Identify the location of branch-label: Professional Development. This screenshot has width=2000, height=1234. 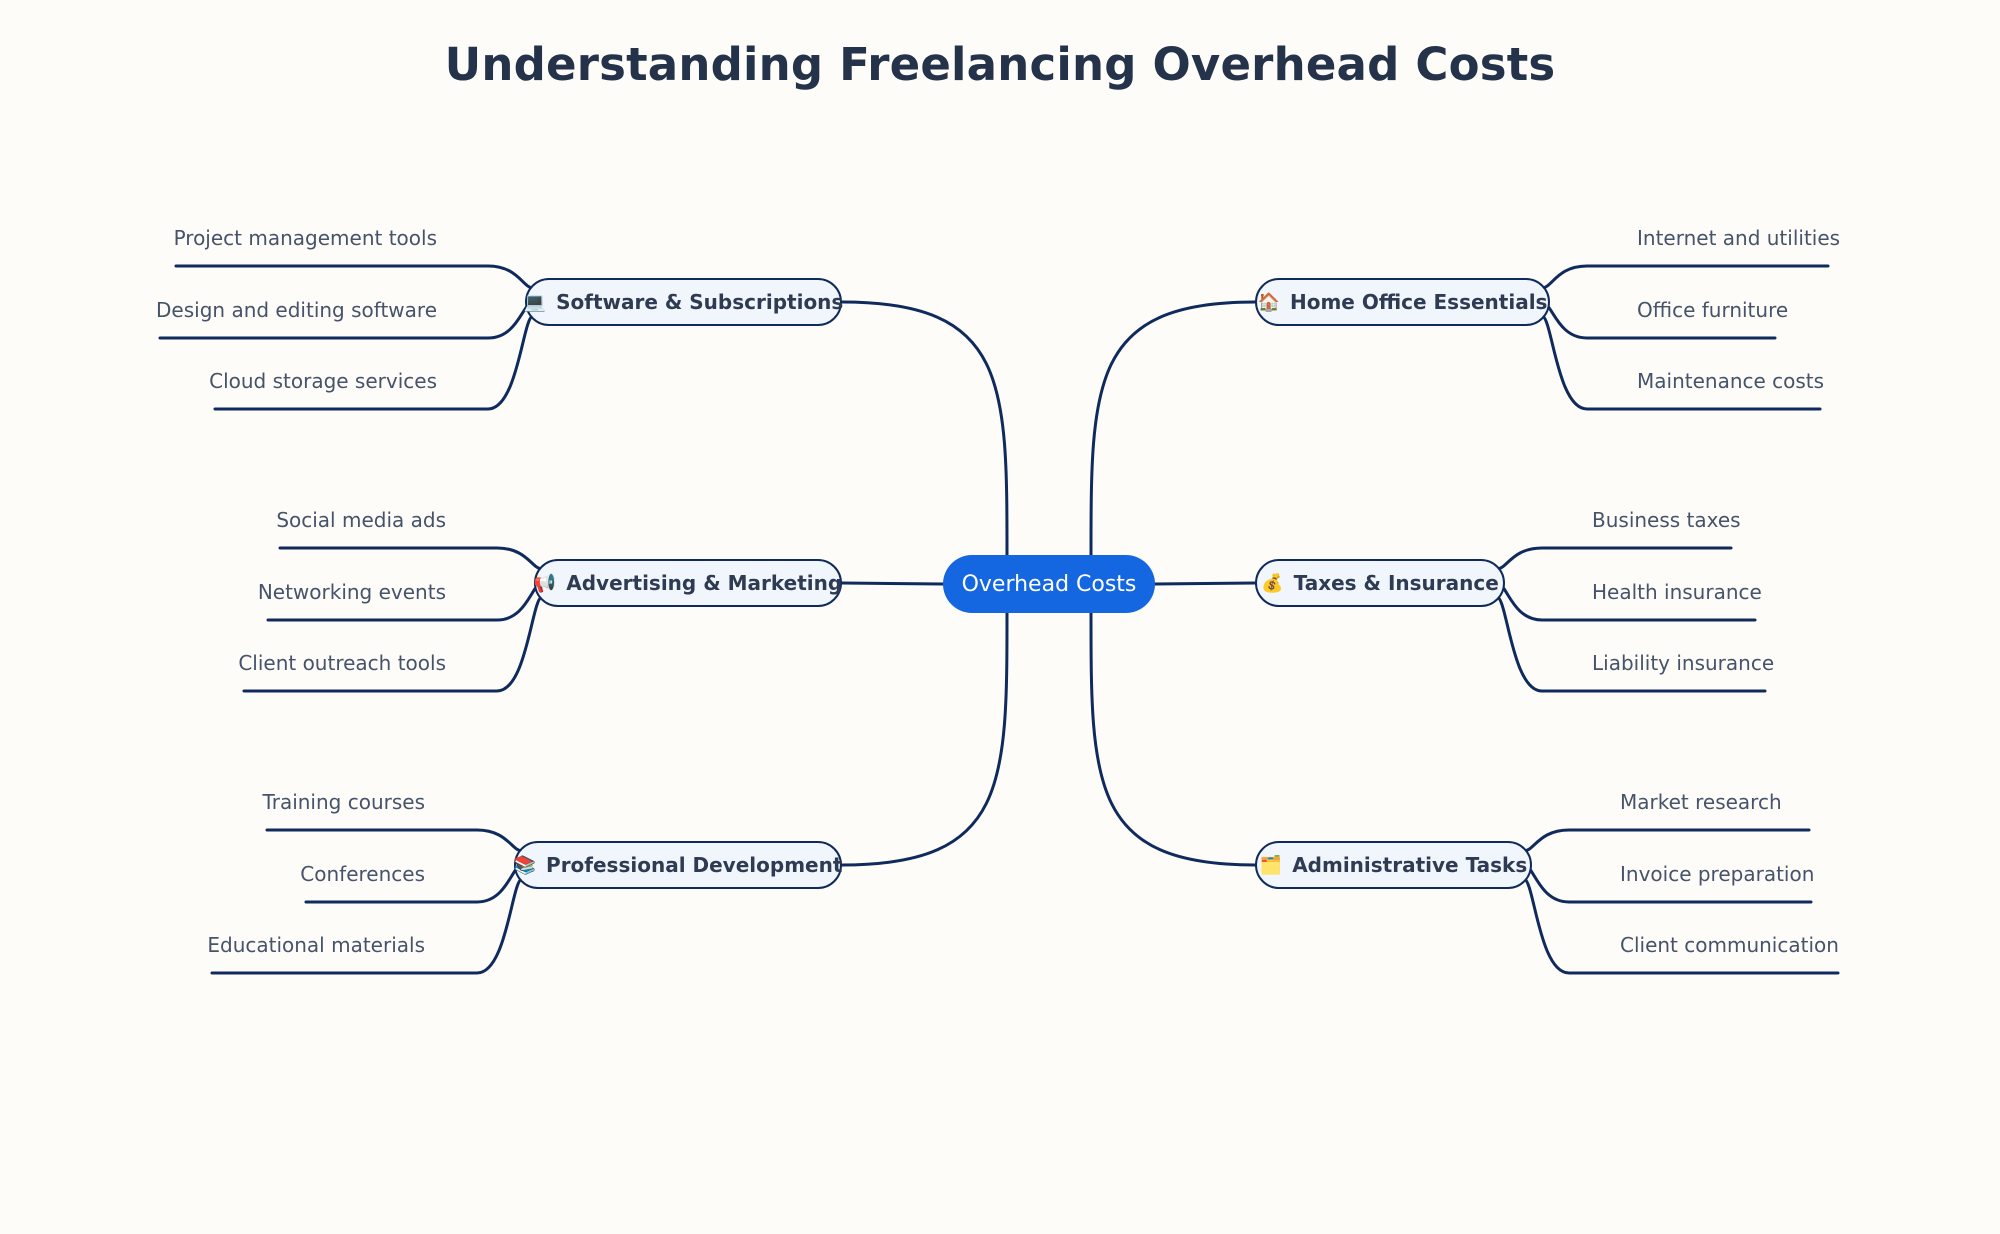
(694, 865).